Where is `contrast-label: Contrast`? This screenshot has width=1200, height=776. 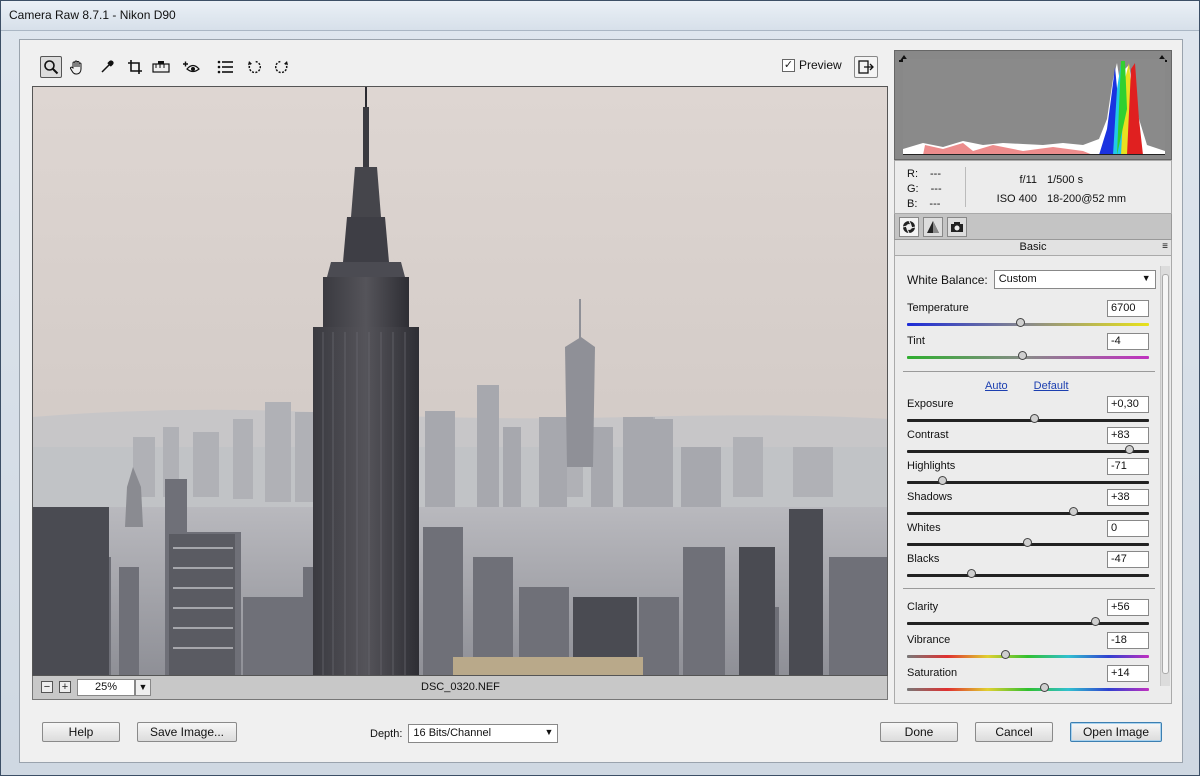 contrast-label: Contrast is located at coordinates (928, 435).